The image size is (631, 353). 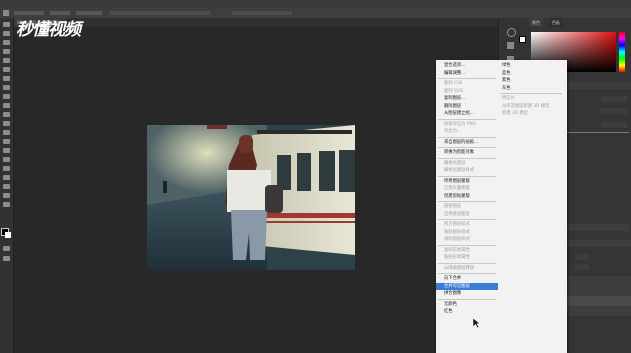 What do you see at coordinates (6, 141) in the screenshot?
I see `dodge-tool-icon` at bounding box center [6, 141].